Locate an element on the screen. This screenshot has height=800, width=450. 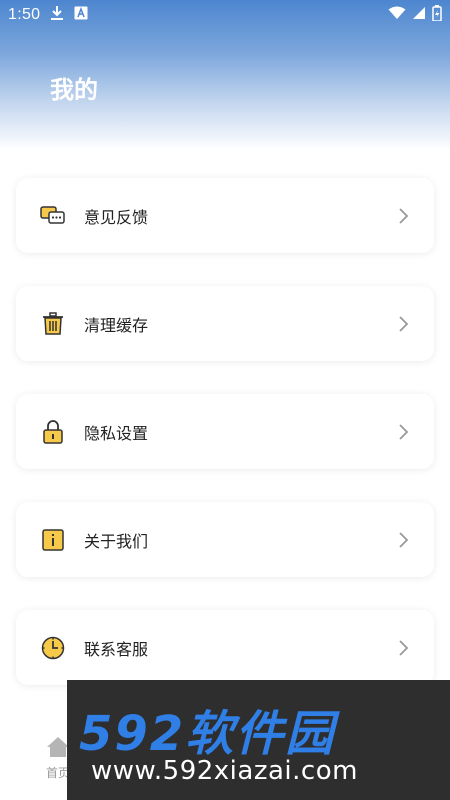
page-title: 我的 is located at coordinates (74, 90).